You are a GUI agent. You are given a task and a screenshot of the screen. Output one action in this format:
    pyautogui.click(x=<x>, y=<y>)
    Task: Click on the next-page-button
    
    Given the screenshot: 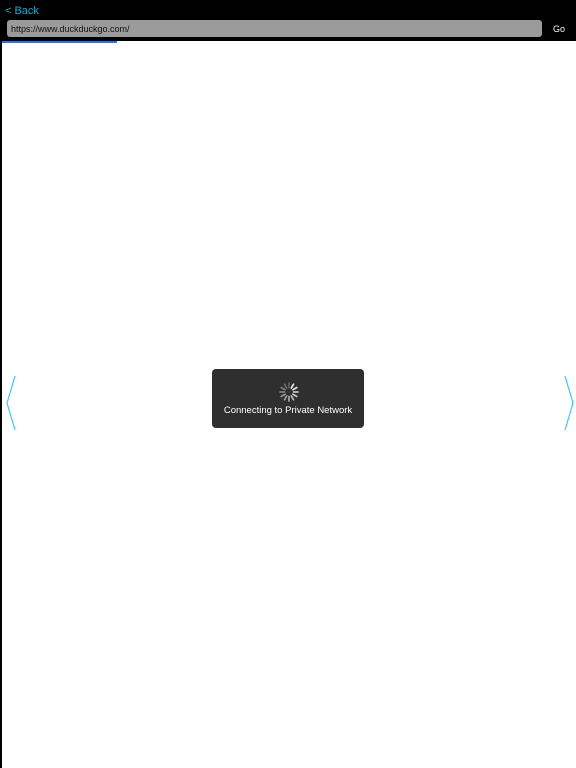 What is the action you would take?
    pyautogui.click(x=567, y=403)
    